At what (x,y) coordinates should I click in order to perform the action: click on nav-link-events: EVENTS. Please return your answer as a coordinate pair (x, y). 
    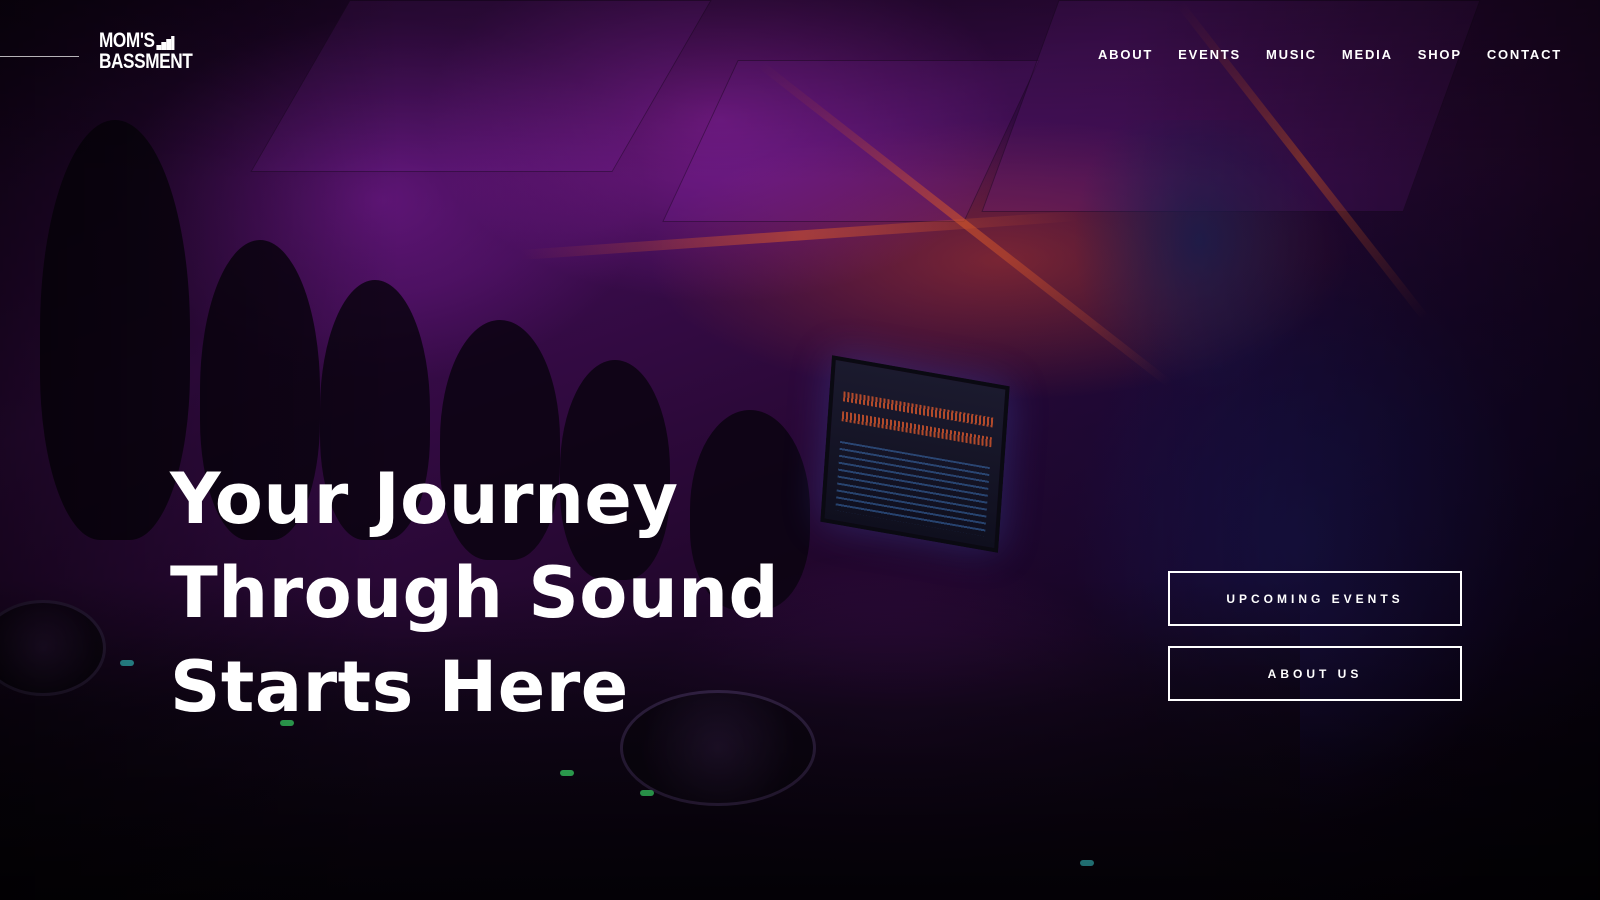
    Looking at the image, I should click on (1209, 54).